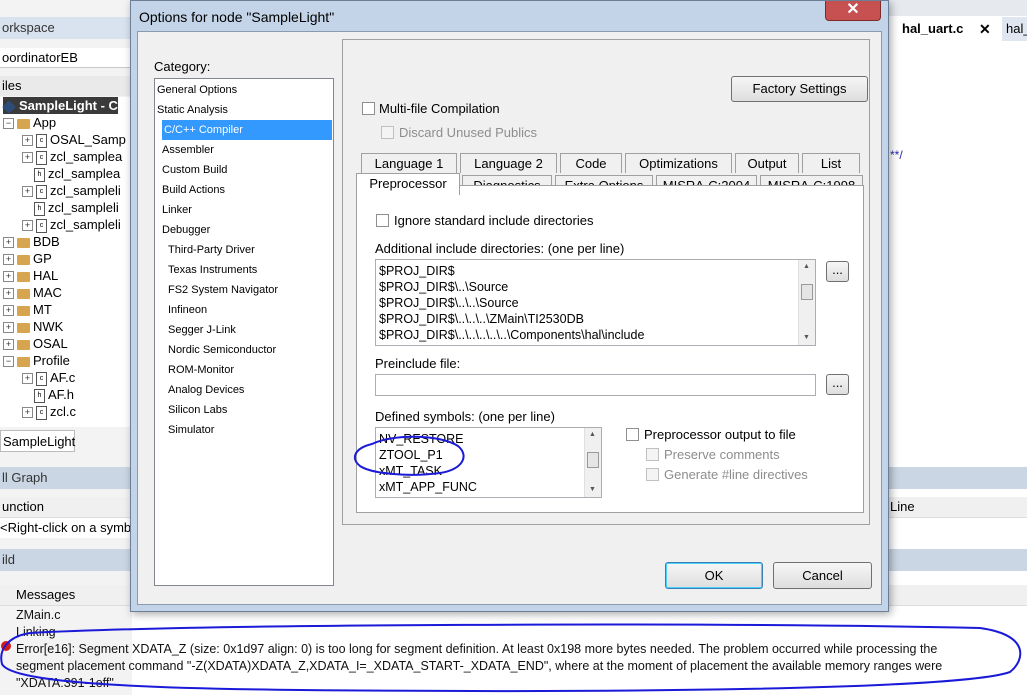 The image size is (1027, 695). What do you see at coordinates (409, 455) in the screenshot?
I see `annotation-circle-ztool` at bounding box center [409, 455].